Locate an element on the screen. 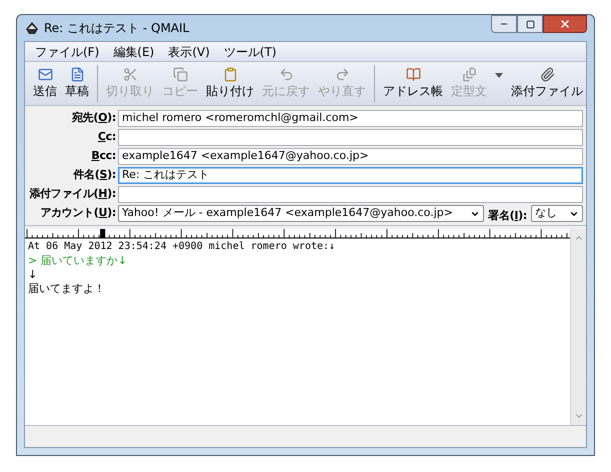 The height and width of the screenshot is (472, 611). menu-item: 編集(E) is located at coordinates (133, 51).